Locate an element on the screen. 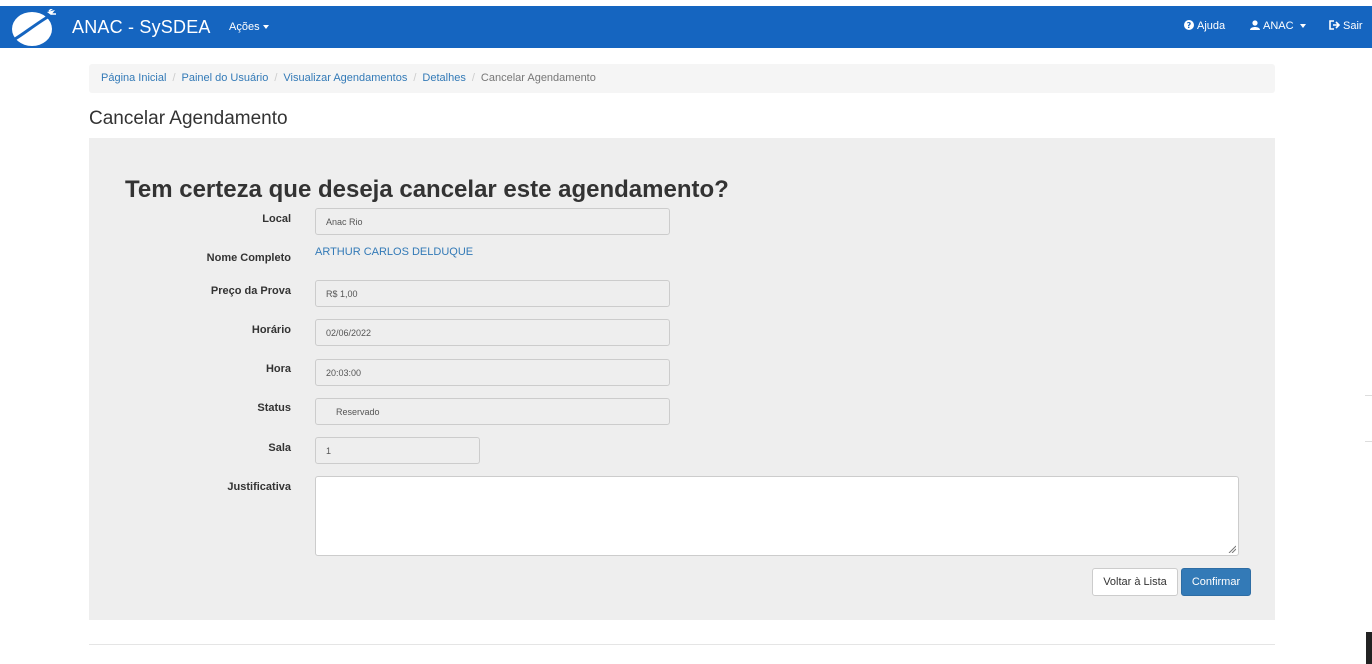  preco-label: Preço da Prova is located at coordinates (250, 291).